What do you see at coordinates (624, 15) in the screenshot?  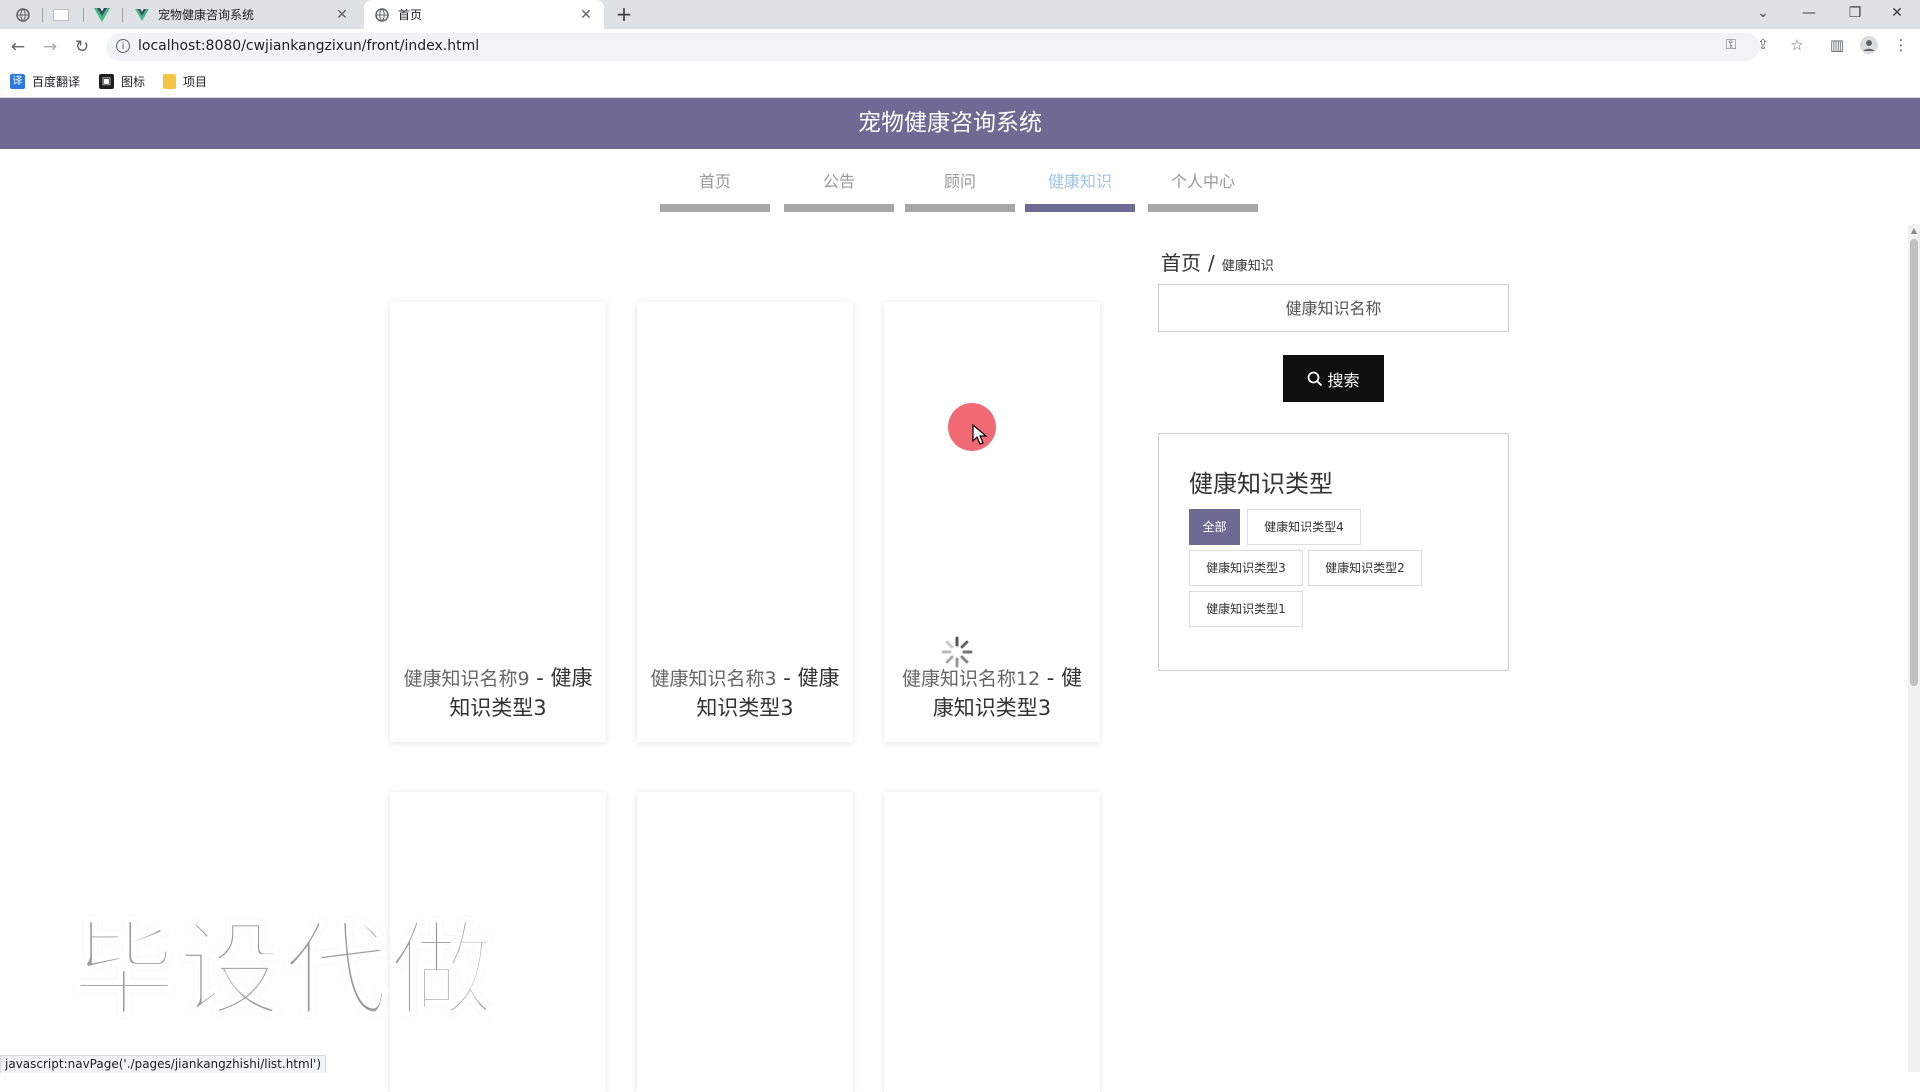 I see `new-tab-button: +` at bounding box center [624, 15].